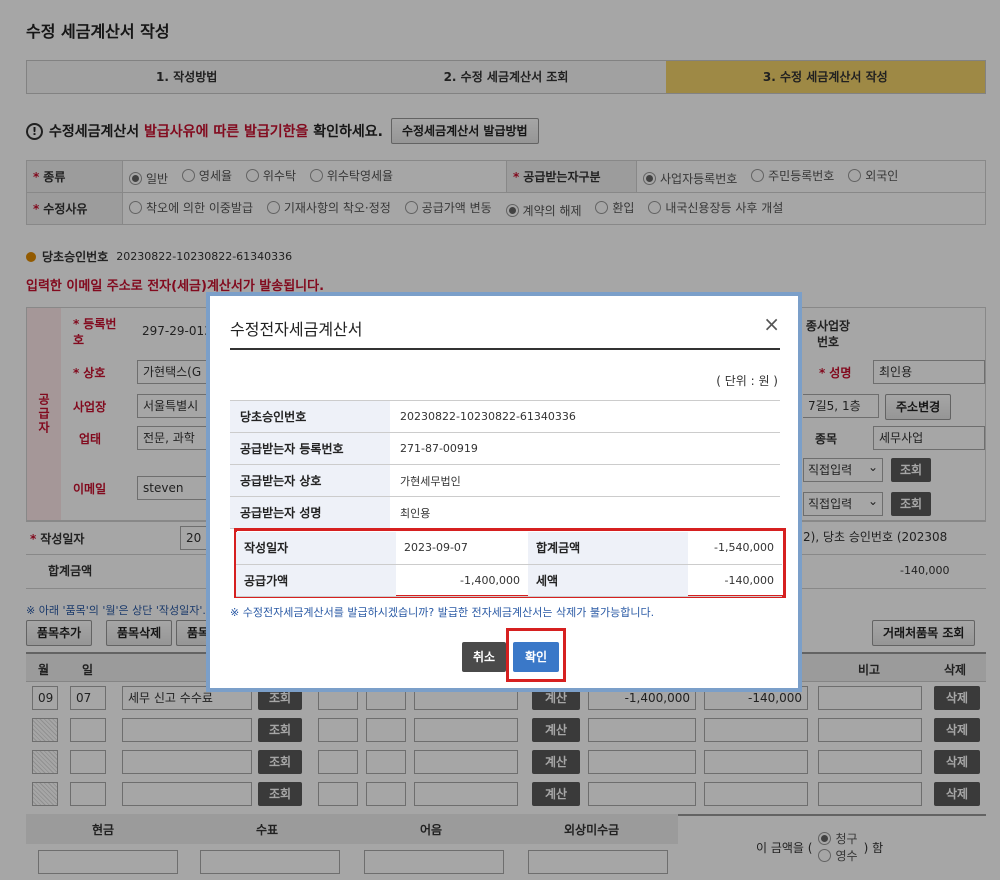  Describe the element at coordinates (310, 480) in the screenshot. I see `modal-key: 공급받는자 상호` at that location.